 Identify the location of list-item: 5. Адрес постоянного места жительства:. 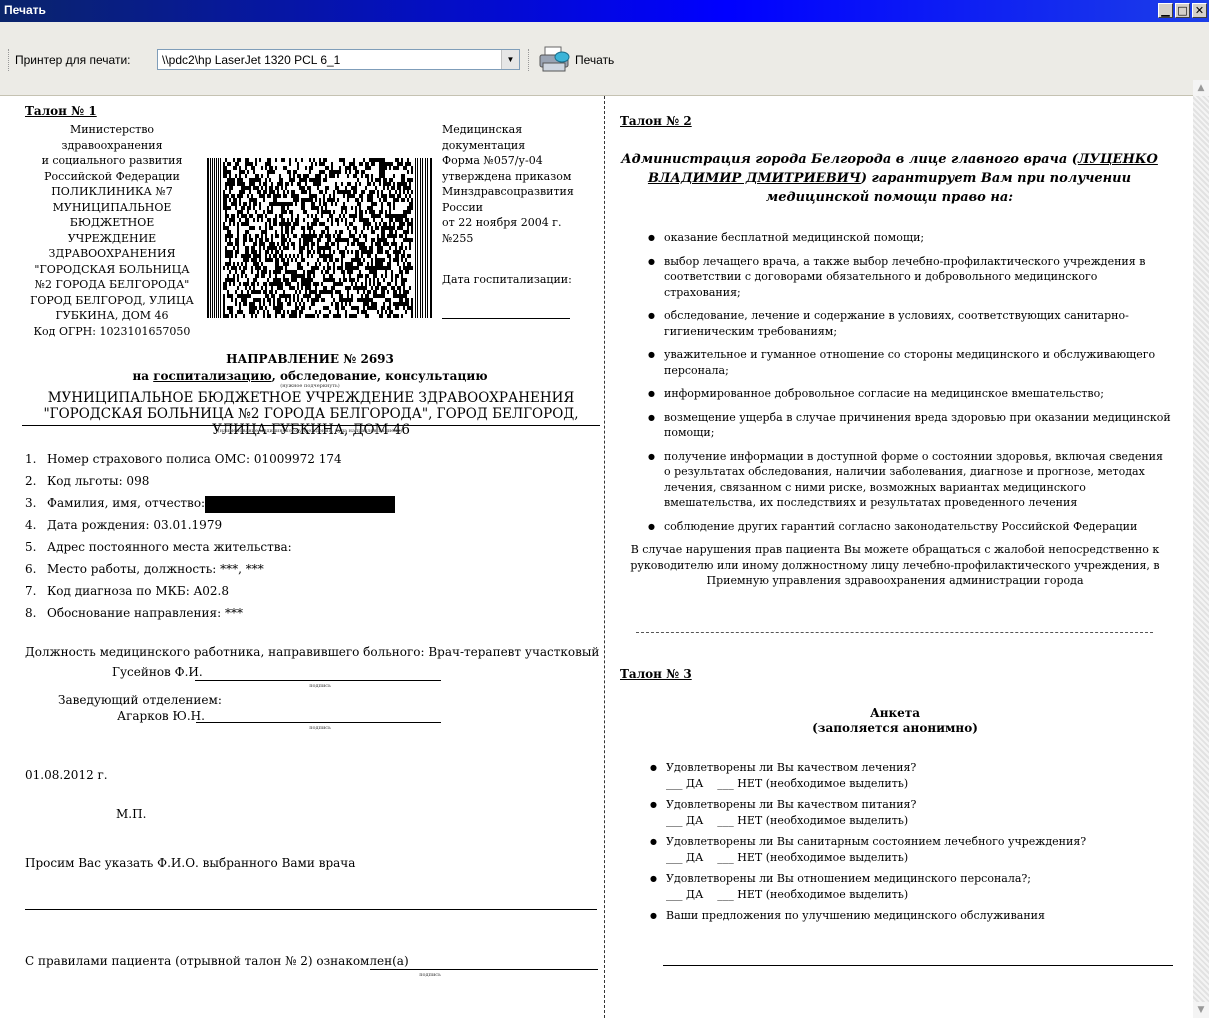
(305, 551).